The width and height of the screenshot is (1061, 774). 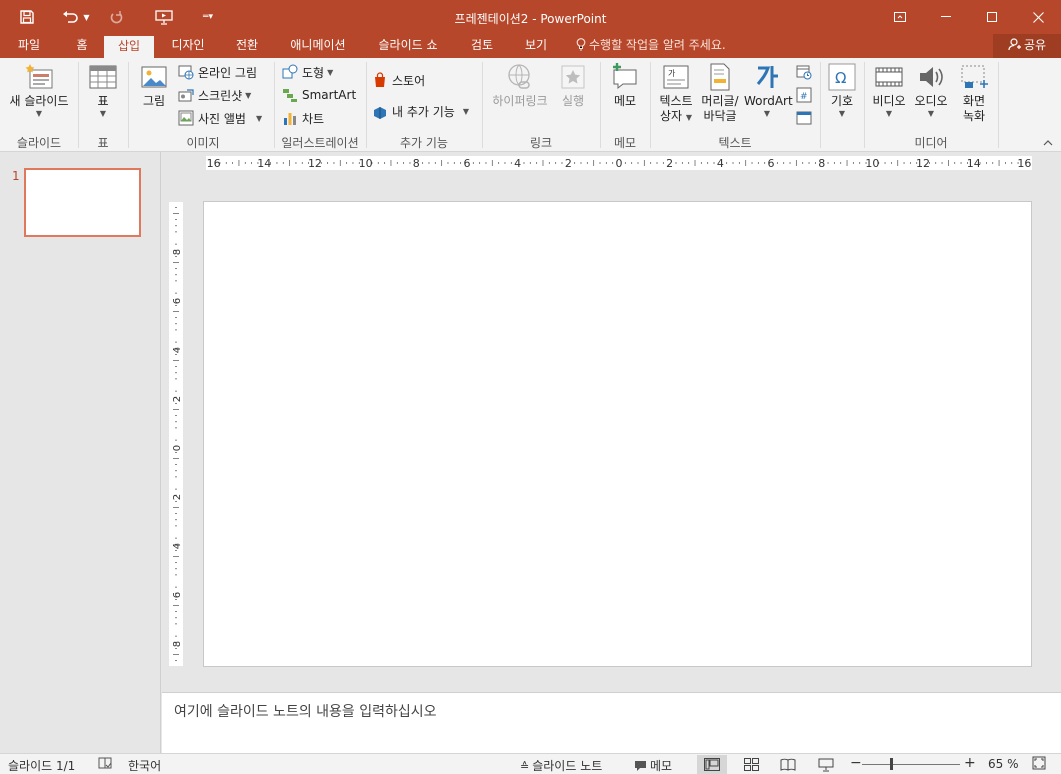 I want to click on comments-toggle-button: 메모, so click(x=653, y=765).